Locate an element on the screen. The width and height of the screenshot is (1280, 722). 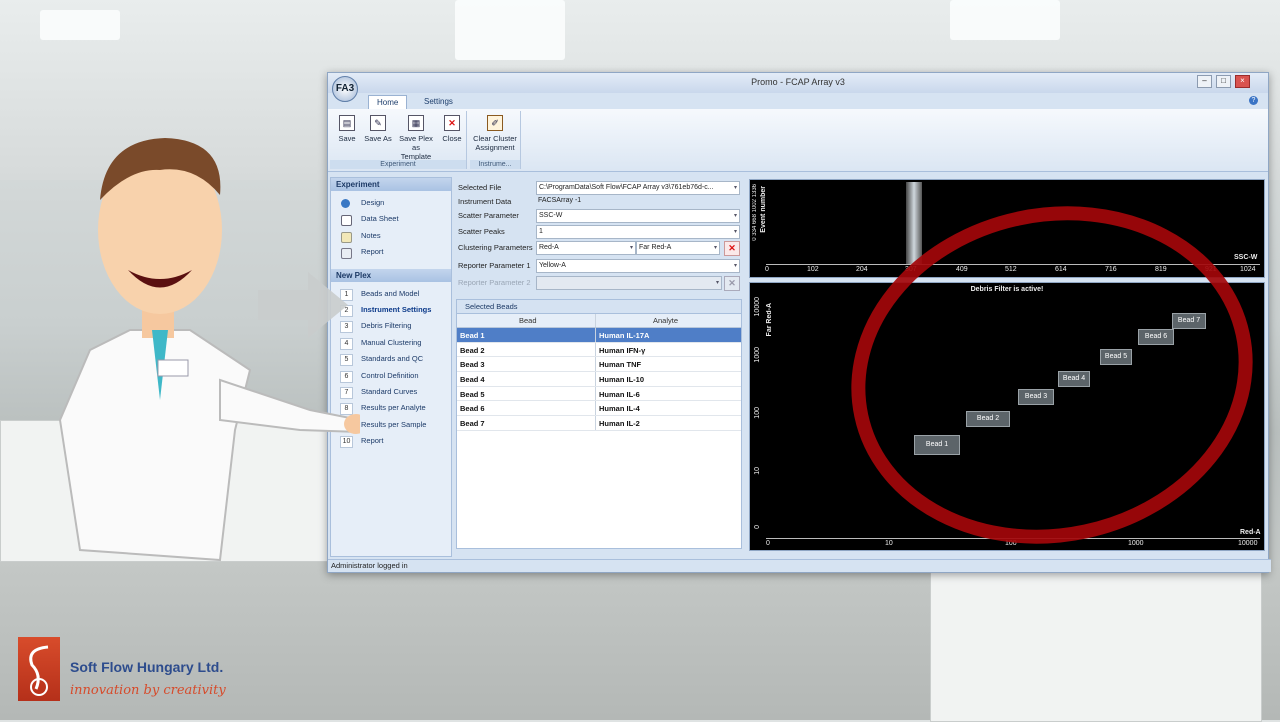
selected-file-label: Selected File is located at coordinates (480, 187).